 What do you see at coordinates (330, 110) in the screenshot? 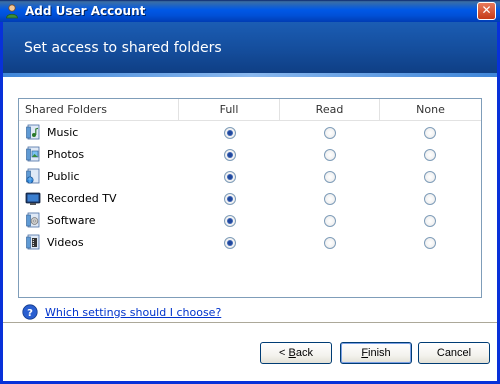
I see `column-header-read: Read` at bounding box center [330, 110].